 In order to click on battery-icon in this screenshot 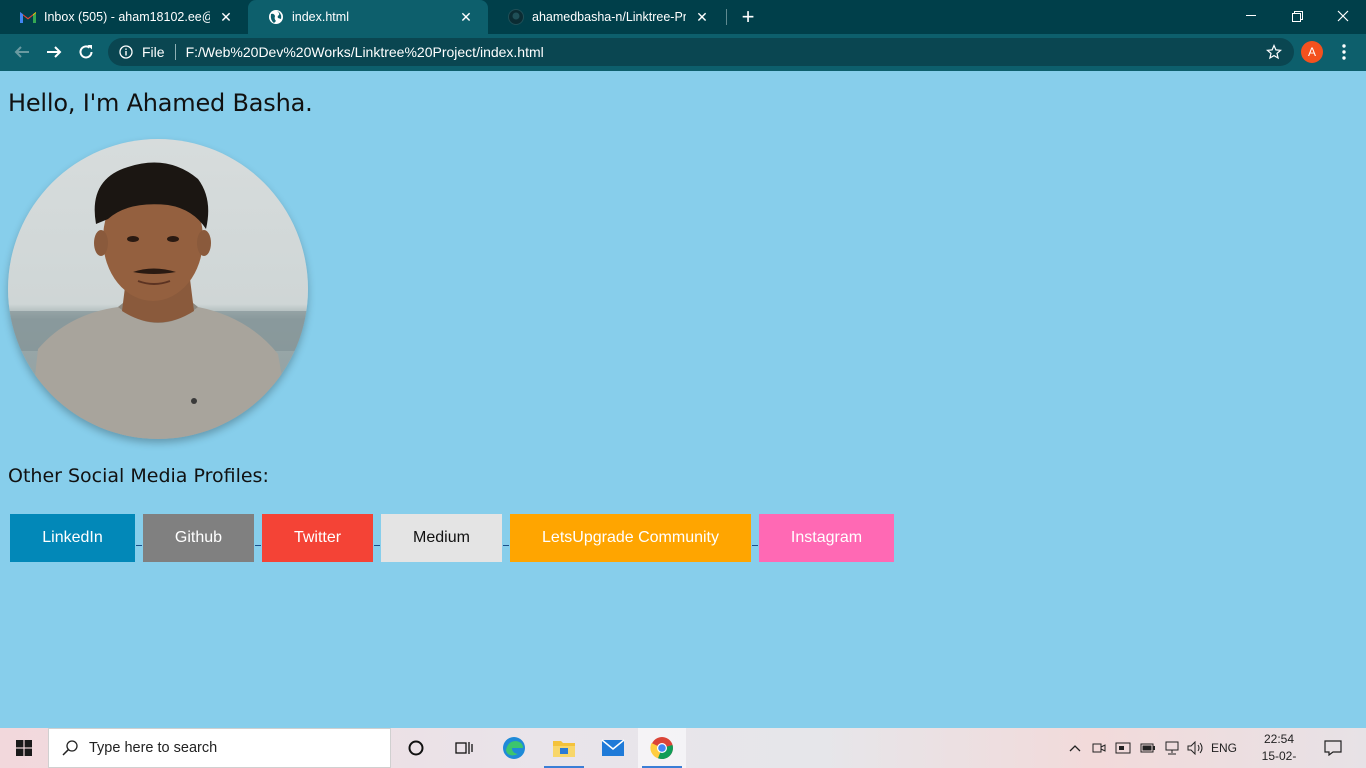, I will do `click(1148, 748)`.